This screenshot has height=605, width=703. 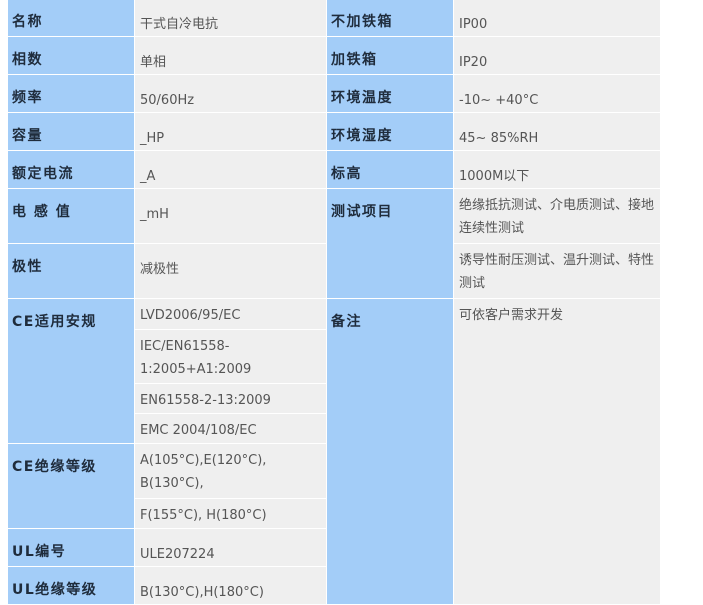 What do you see at coordinates (230, 55) in the screenshot?
I see `spec-value-phase: 单相` at bounding box center [230, 55].